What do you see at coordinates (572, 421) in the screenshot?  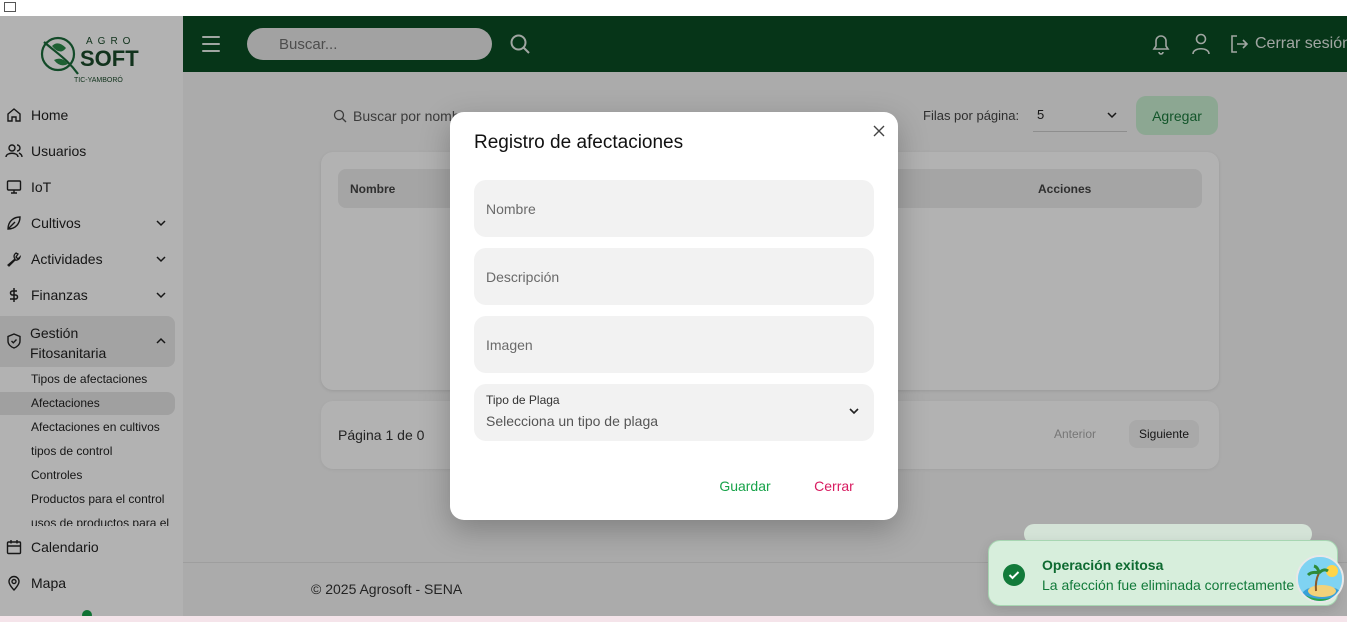 I see `tipo-plaga-value: Selecciona un tipo de plaga` at bounding box center [572, 421].